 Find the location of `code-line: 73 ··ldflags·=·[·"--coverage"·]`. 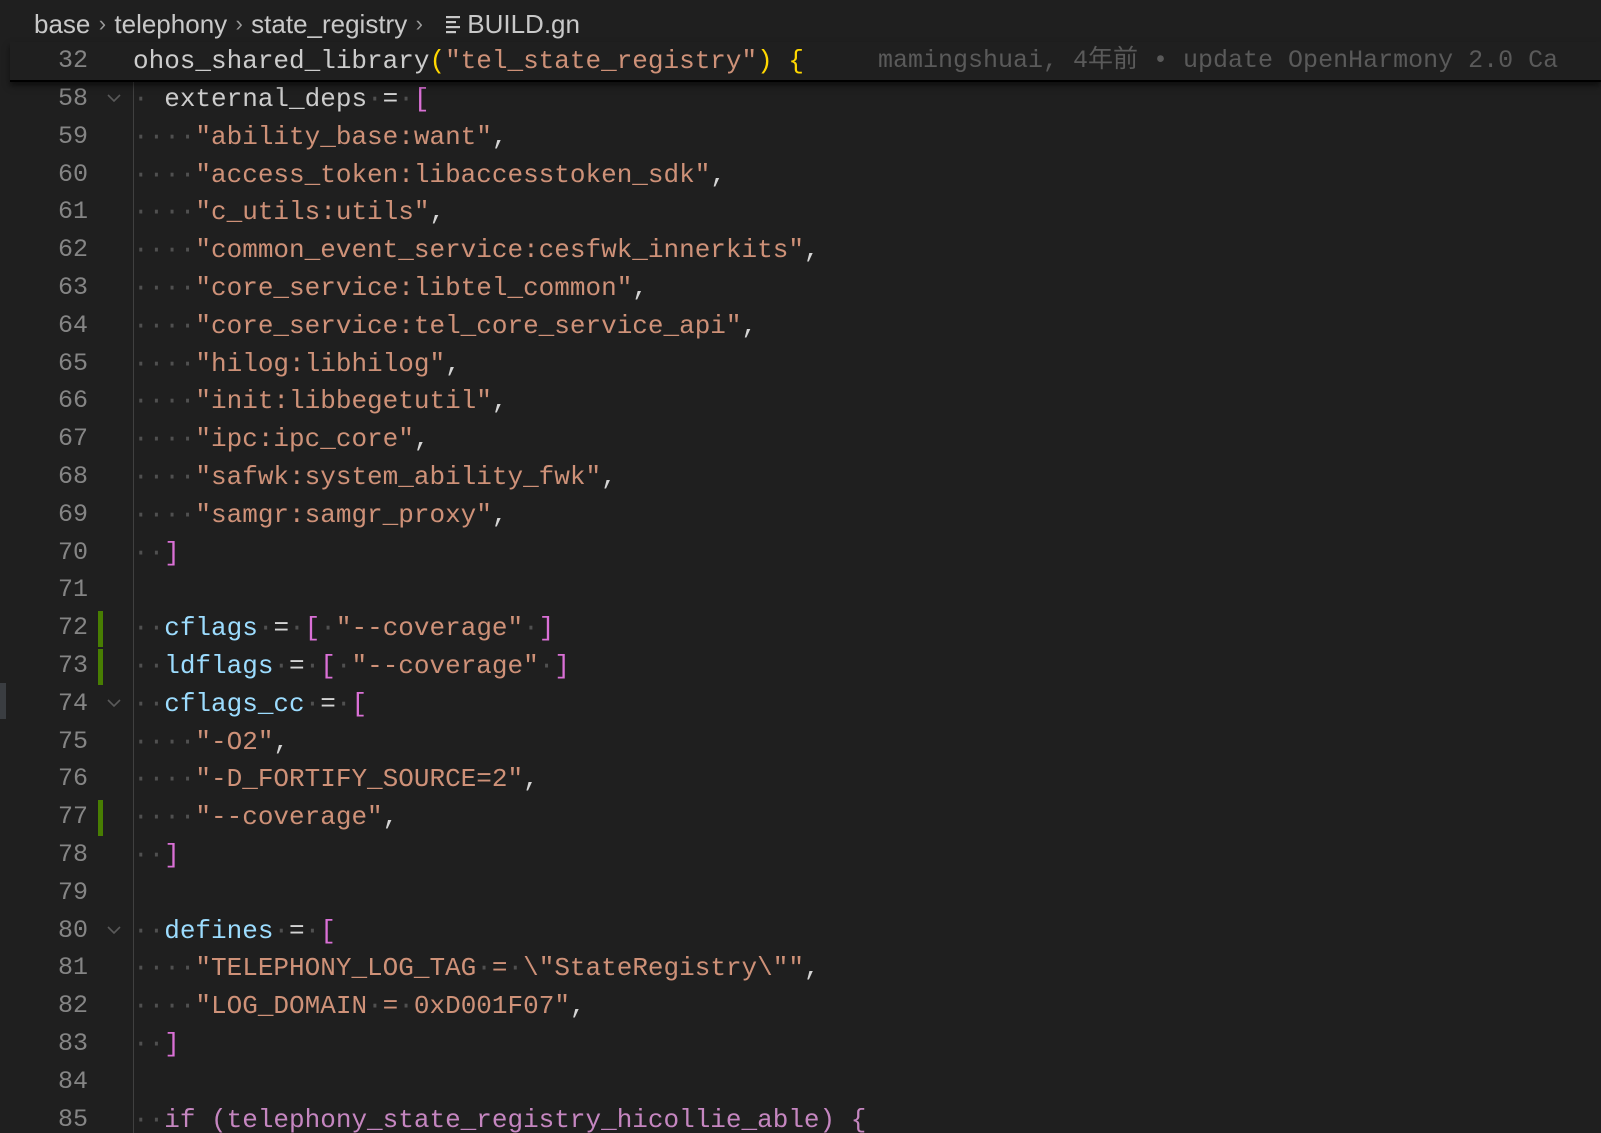

code-line: 73 ··ldflags·=·[·"--coverage"·] is located at coordinates (800, 666).